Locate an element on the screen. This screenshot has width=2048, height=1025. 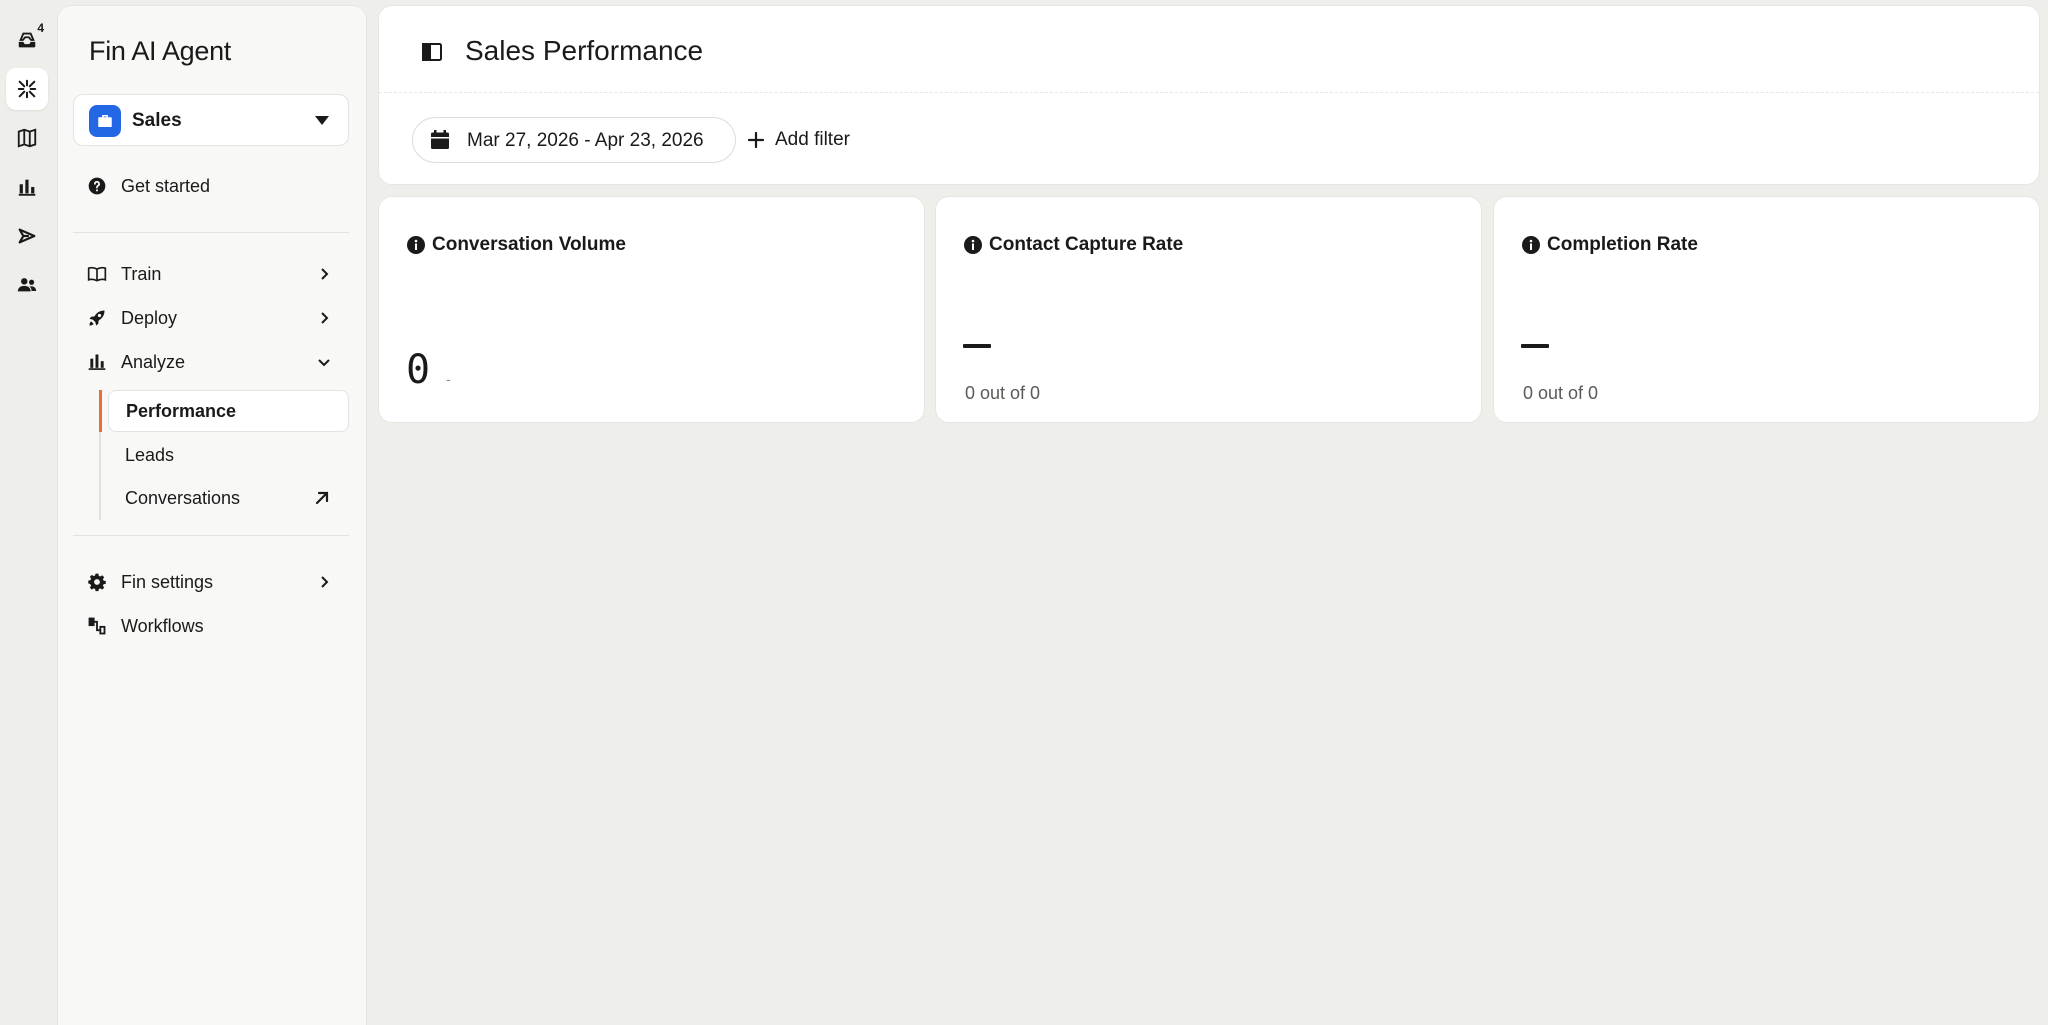
workflow-icon is located at coordinates (97, 626).